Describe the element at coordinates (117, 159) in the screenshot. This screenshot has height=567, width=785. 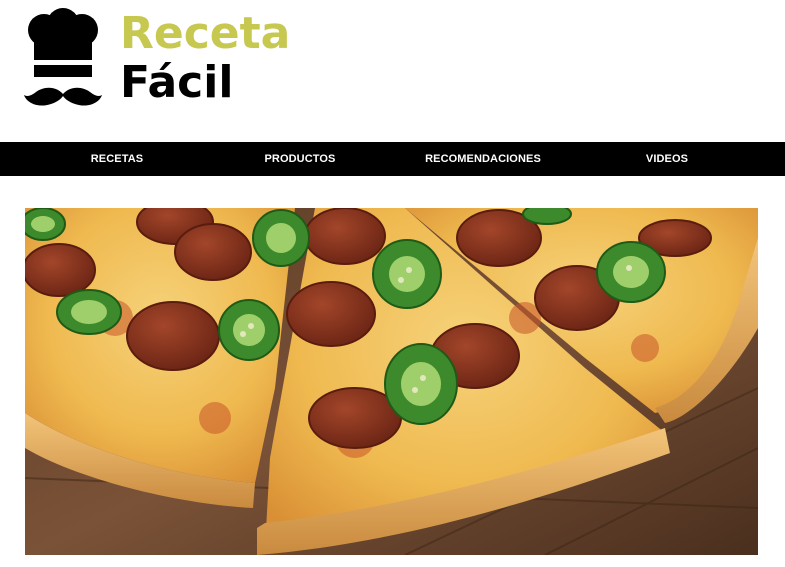
I see `nav-item-recetas: RECETAS` at that location.